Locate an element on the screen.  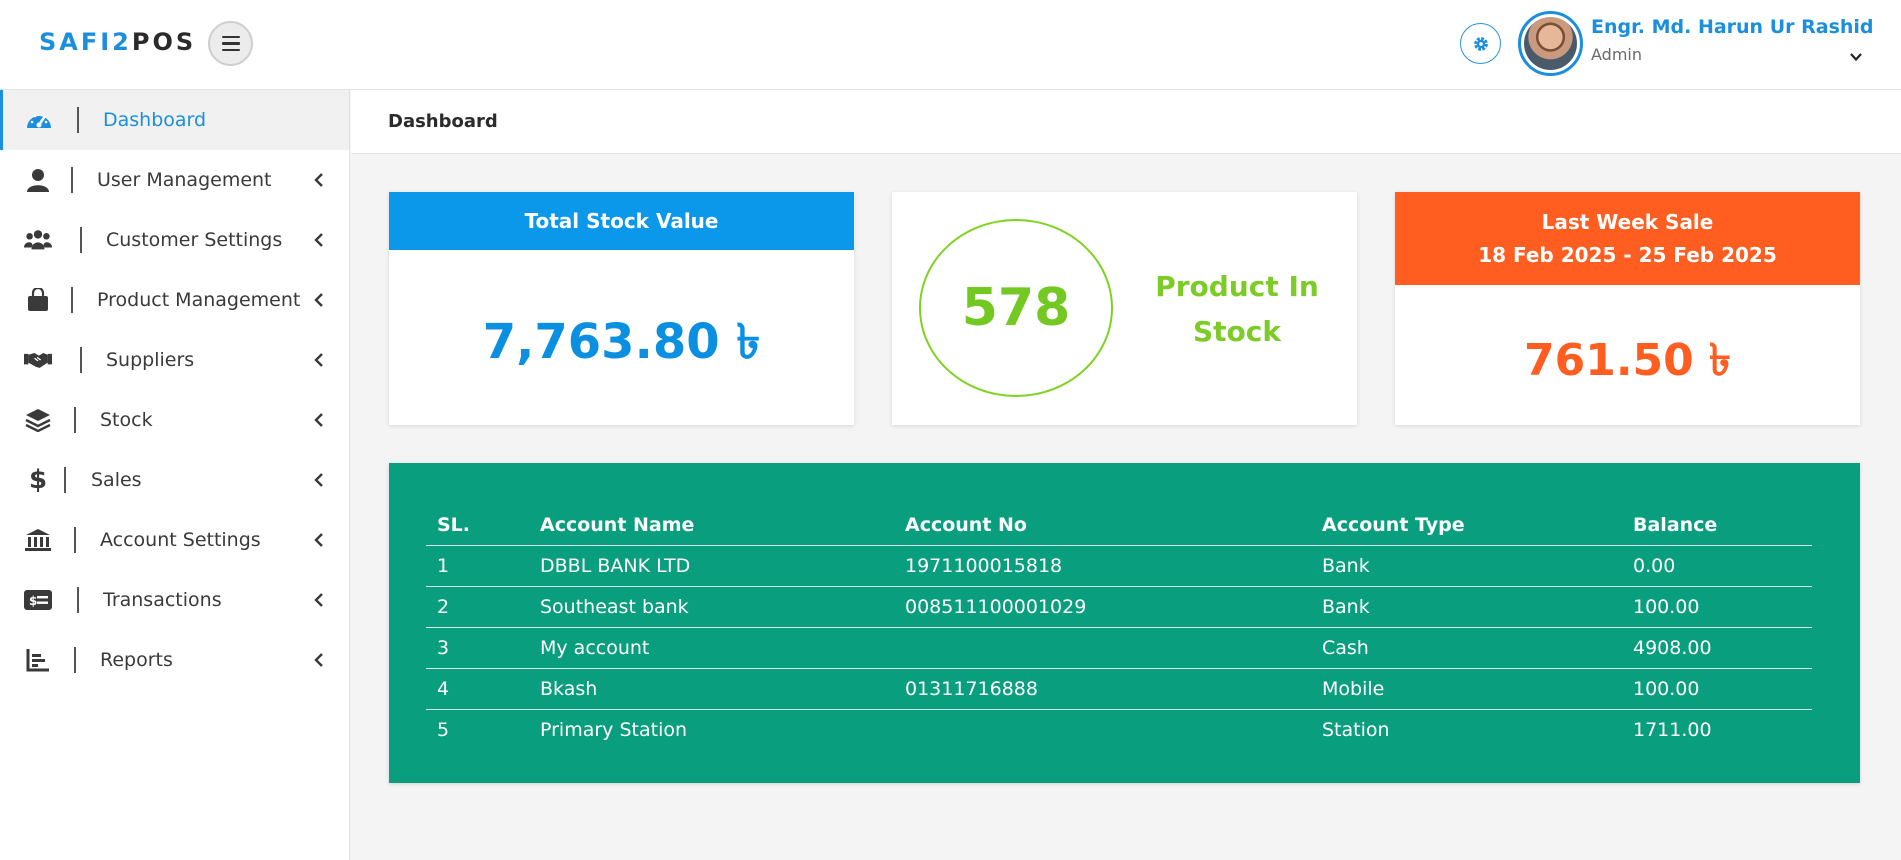
column-header: Account No is located at coordinates (1102, 525).